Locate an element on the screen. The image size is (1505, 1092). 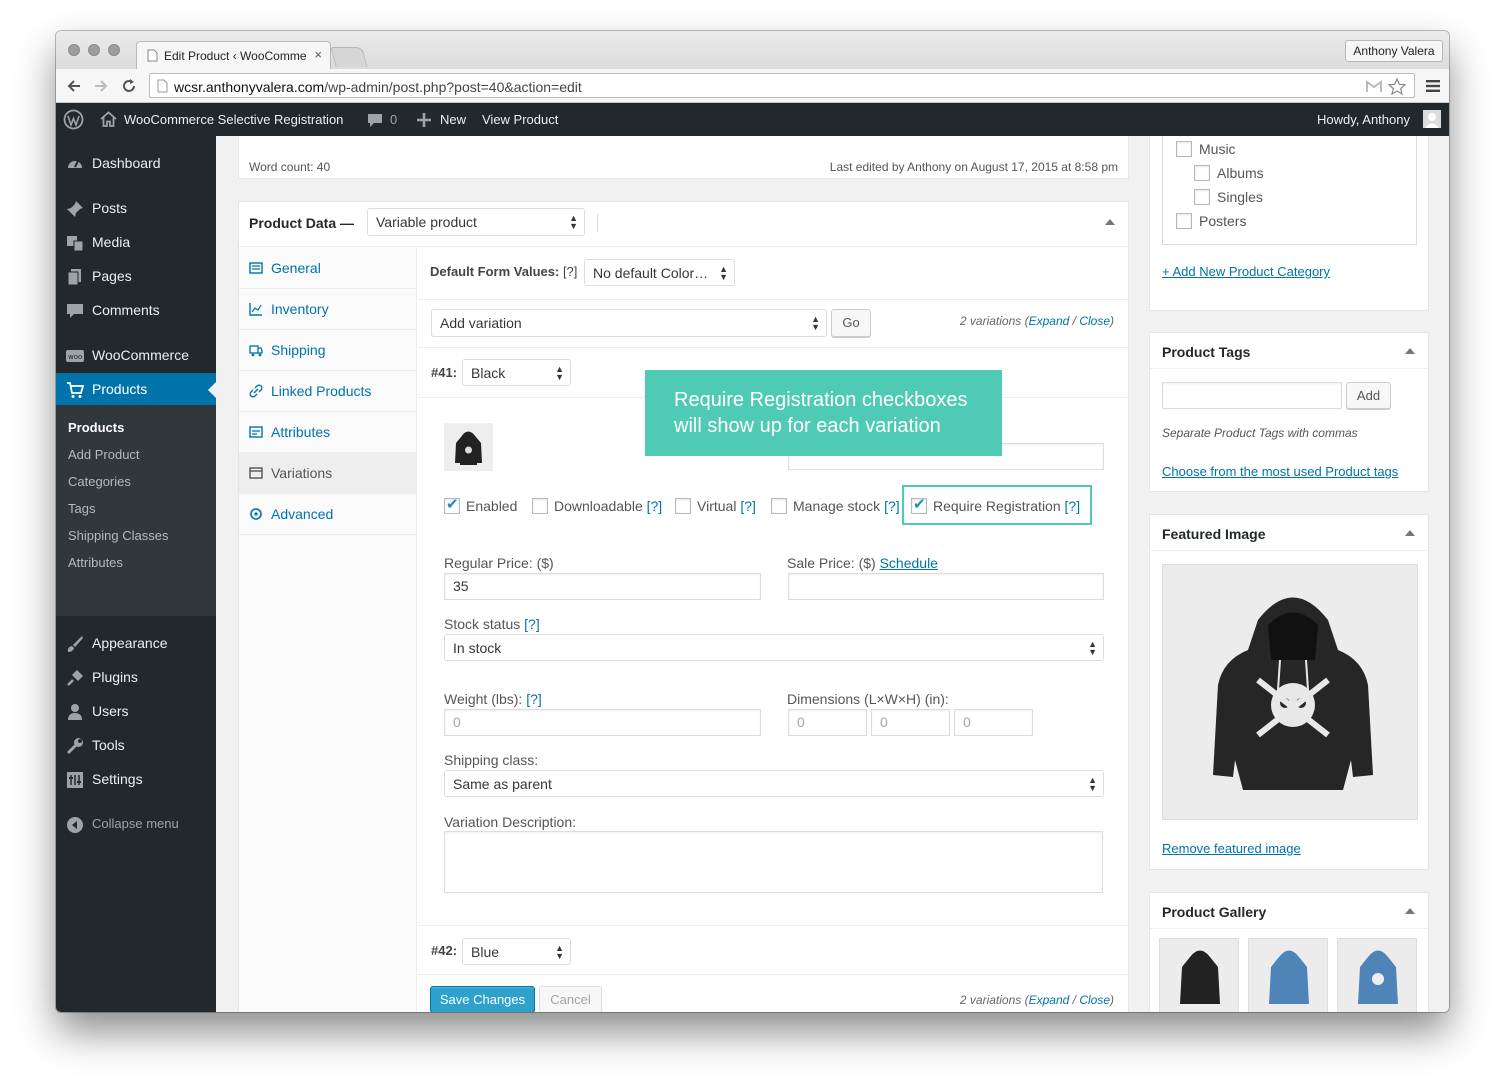
add-new-category-link: + Add New Product Category is located at coordinates (1246, 271).